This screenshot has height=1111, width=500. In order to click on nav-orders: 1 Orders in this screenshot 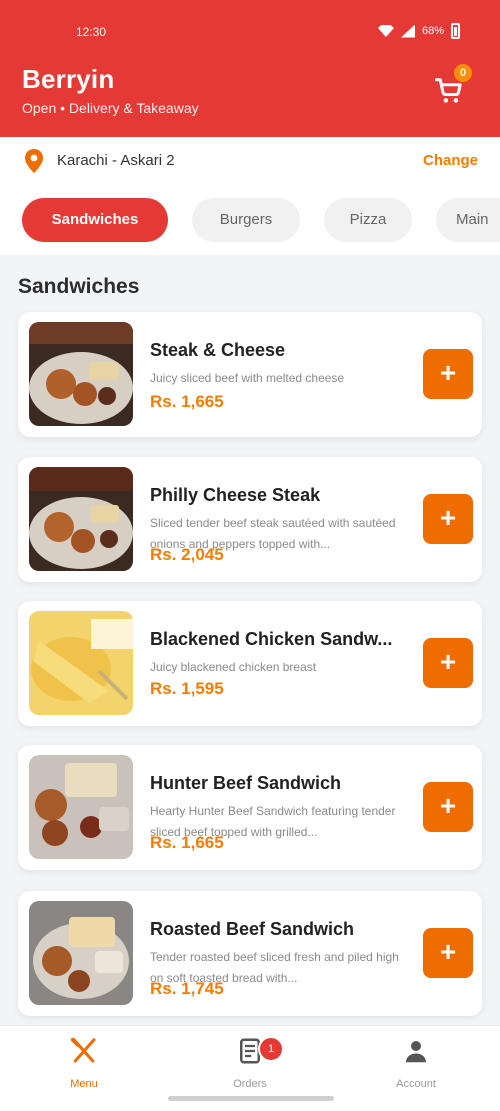, I will do `click(250, 1066)`.